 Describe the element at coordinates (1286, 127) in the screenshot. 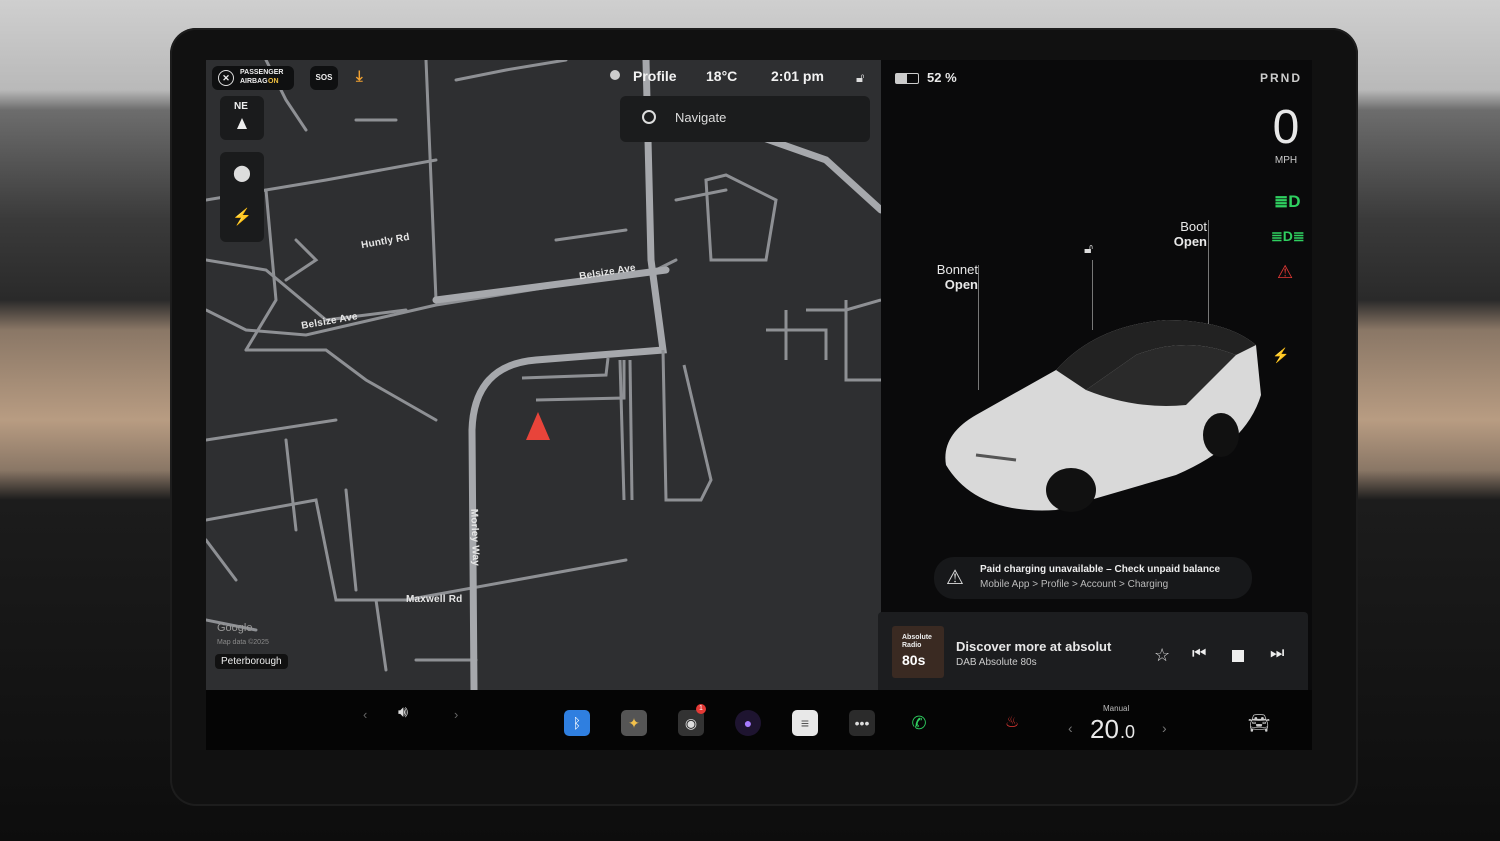

I see `speed-value: 0` at that location.